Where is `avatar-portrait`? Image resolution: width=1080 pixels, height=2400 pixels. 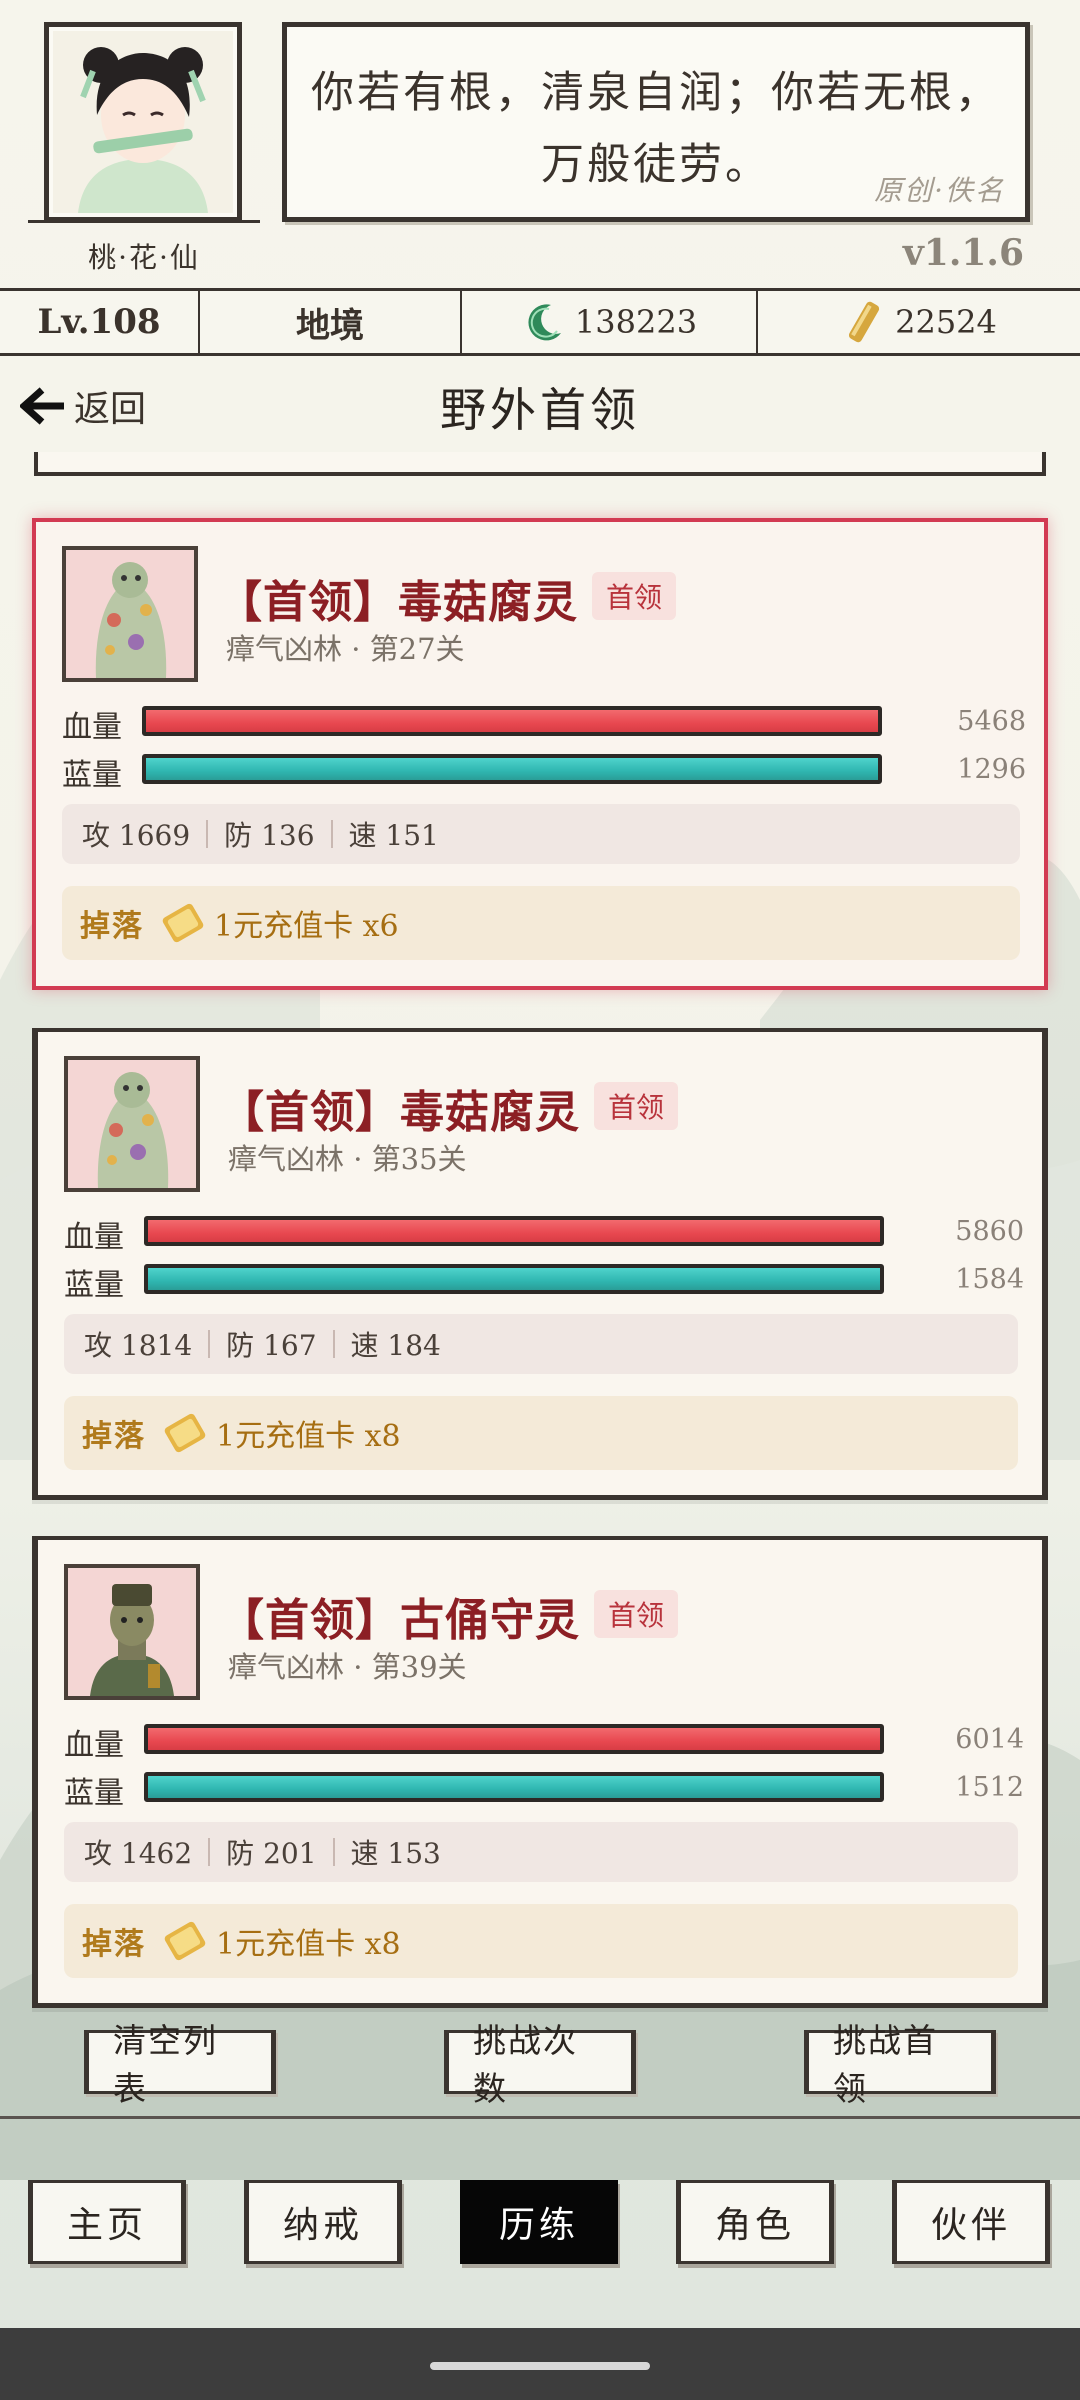
avatar-portrait is located at coordinates (143, 122).